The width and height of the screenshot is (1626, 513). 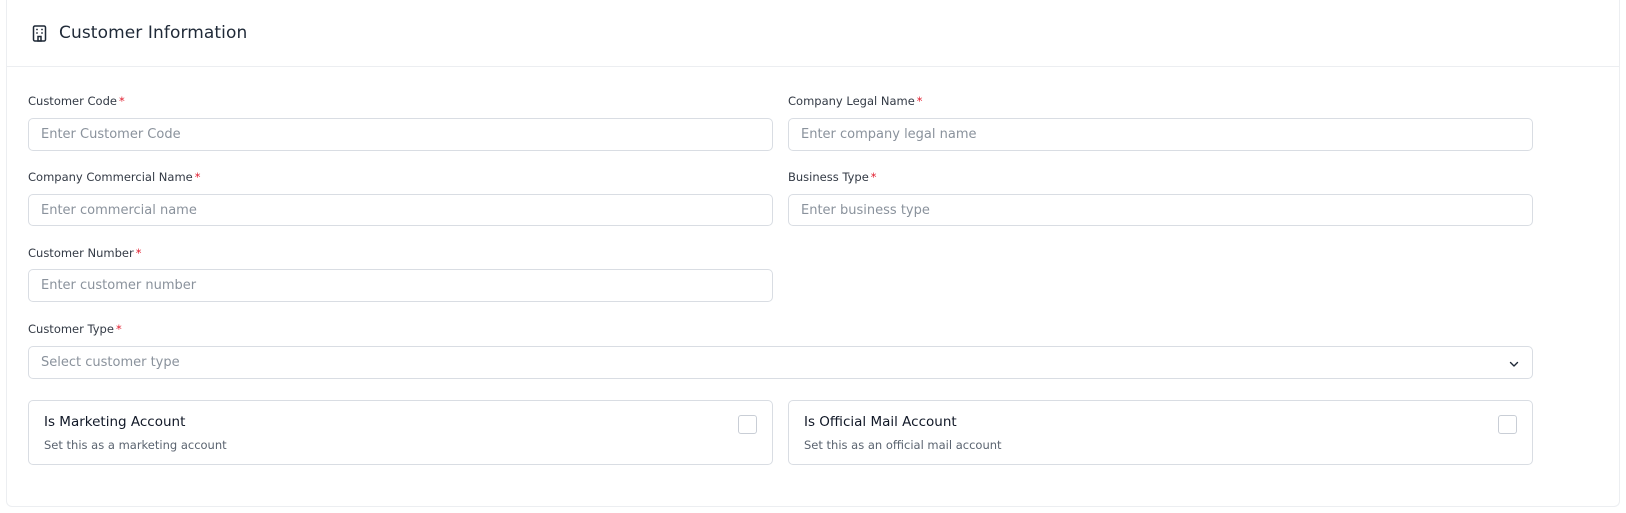 What do you see at coordinates (71, 329) in the screenshot?
I see `customer-type-label-text: Customer Type` at bounding box center [71, 329].